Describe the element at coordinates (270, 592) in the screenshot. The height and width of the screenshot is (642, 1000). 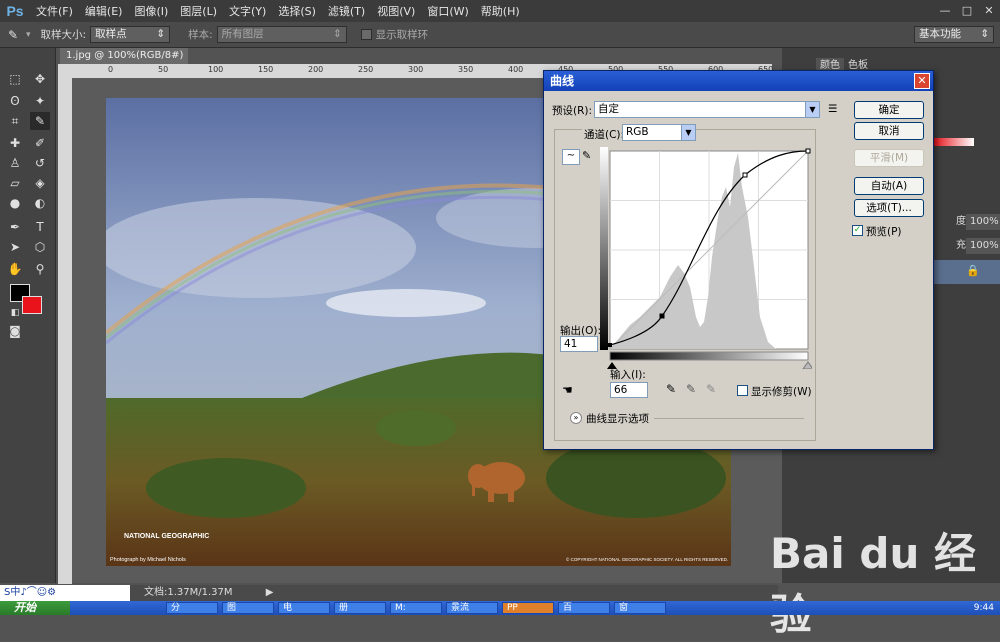
I see `status-arrow-icon: ▶` at that location.